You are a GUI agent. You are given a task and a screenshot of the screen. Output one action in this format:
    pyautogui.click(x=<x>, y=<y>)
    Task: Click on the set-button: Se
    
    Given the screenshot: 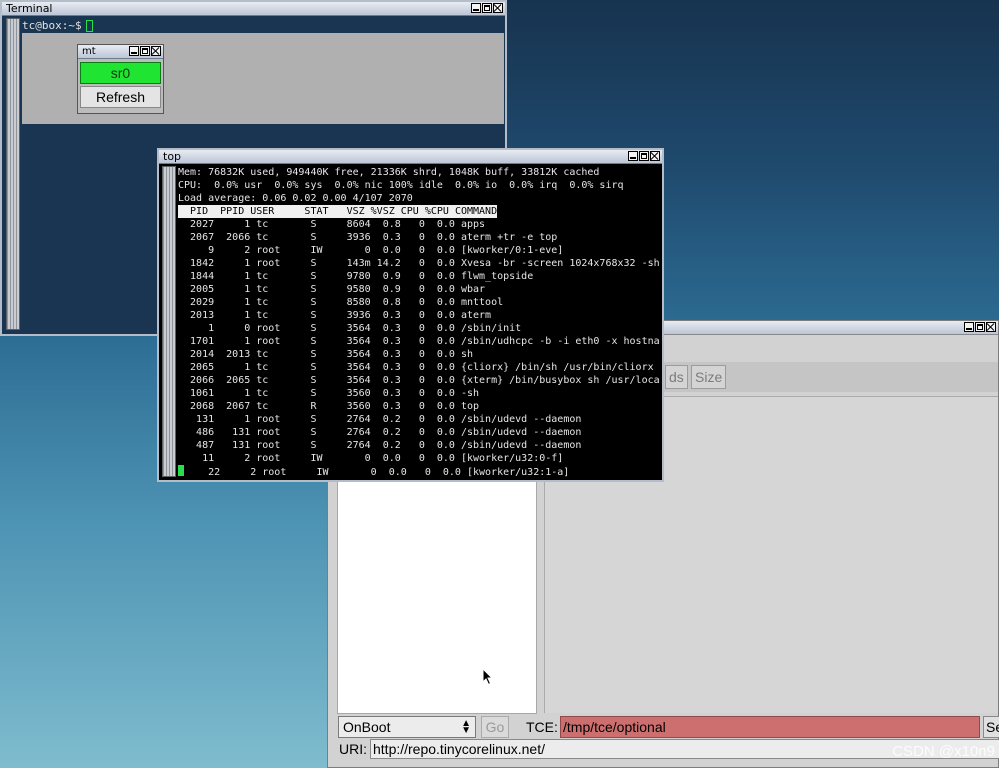 What is the action you would take?
    pyautogui.click(x=991, y=727)
    